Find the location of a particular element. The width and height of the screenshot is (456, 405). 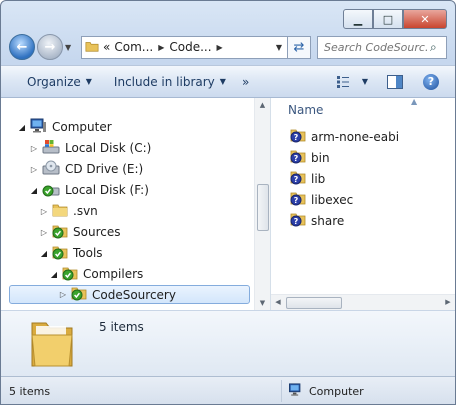

maximize-button: □ is located at coordinates (388, 19).